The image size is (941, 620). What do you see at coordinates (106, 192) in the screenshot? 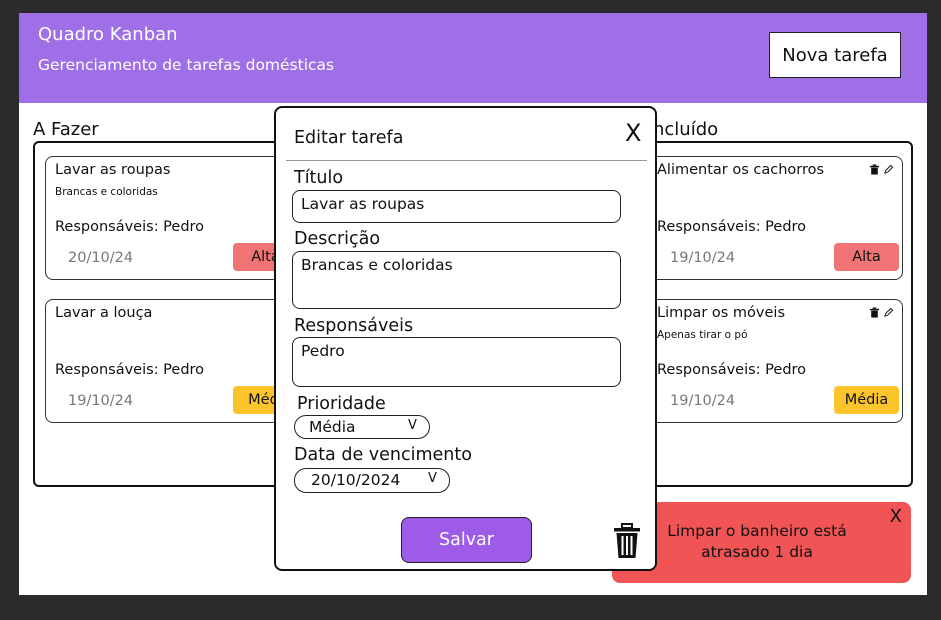
I see `card-description: Brancas e coloridas` at bounding box center [106, 192].